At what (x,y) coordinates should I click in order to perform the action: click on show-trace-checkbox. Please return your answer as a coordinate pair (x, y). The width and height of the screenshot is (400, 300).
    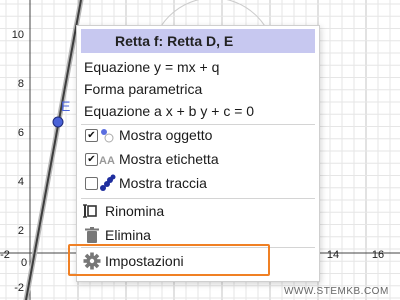
    Looking at the image, I should click on (91, 183).